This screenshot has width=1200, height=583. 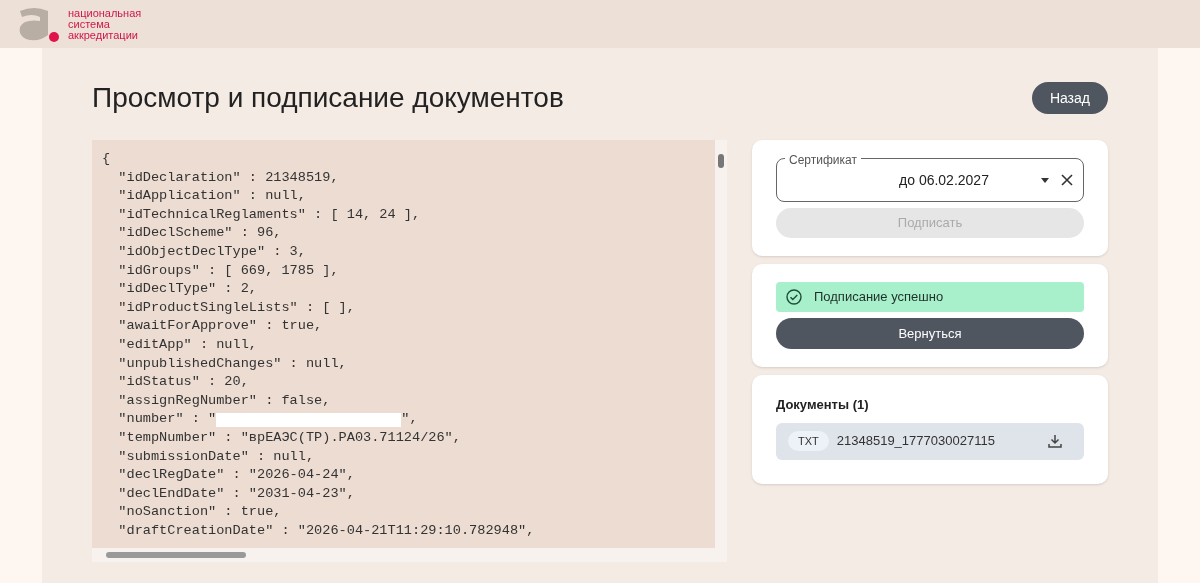 What do you see at coordinates (211, 251) in the screenshot?
I see `code-line: "idObjectDeclType" : 3,` at bounding box center [211, 251].